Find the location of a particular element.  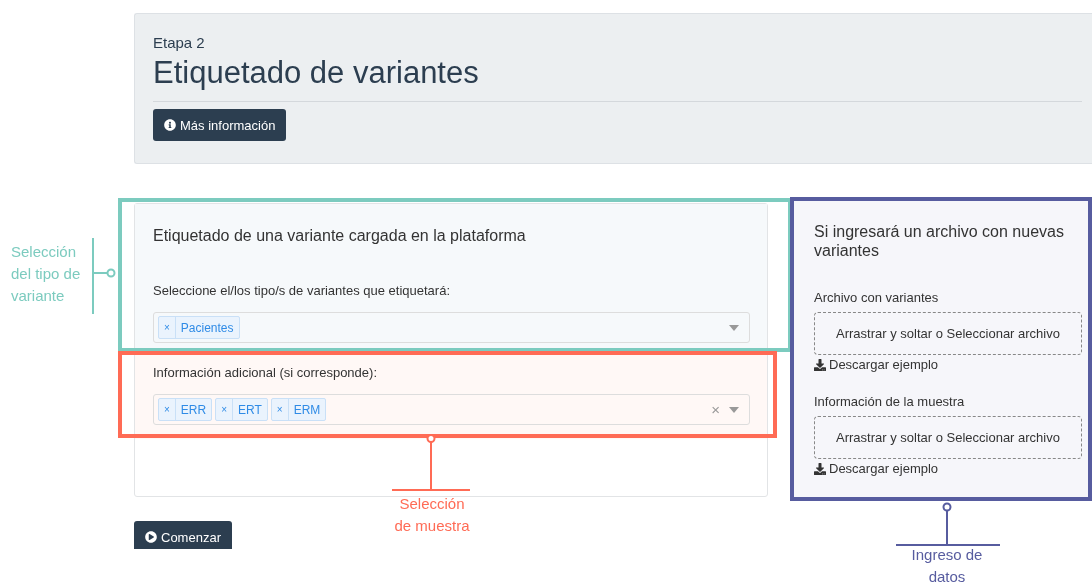

page-title: Etiquetado de variantes is located at coordinates (316, 73).